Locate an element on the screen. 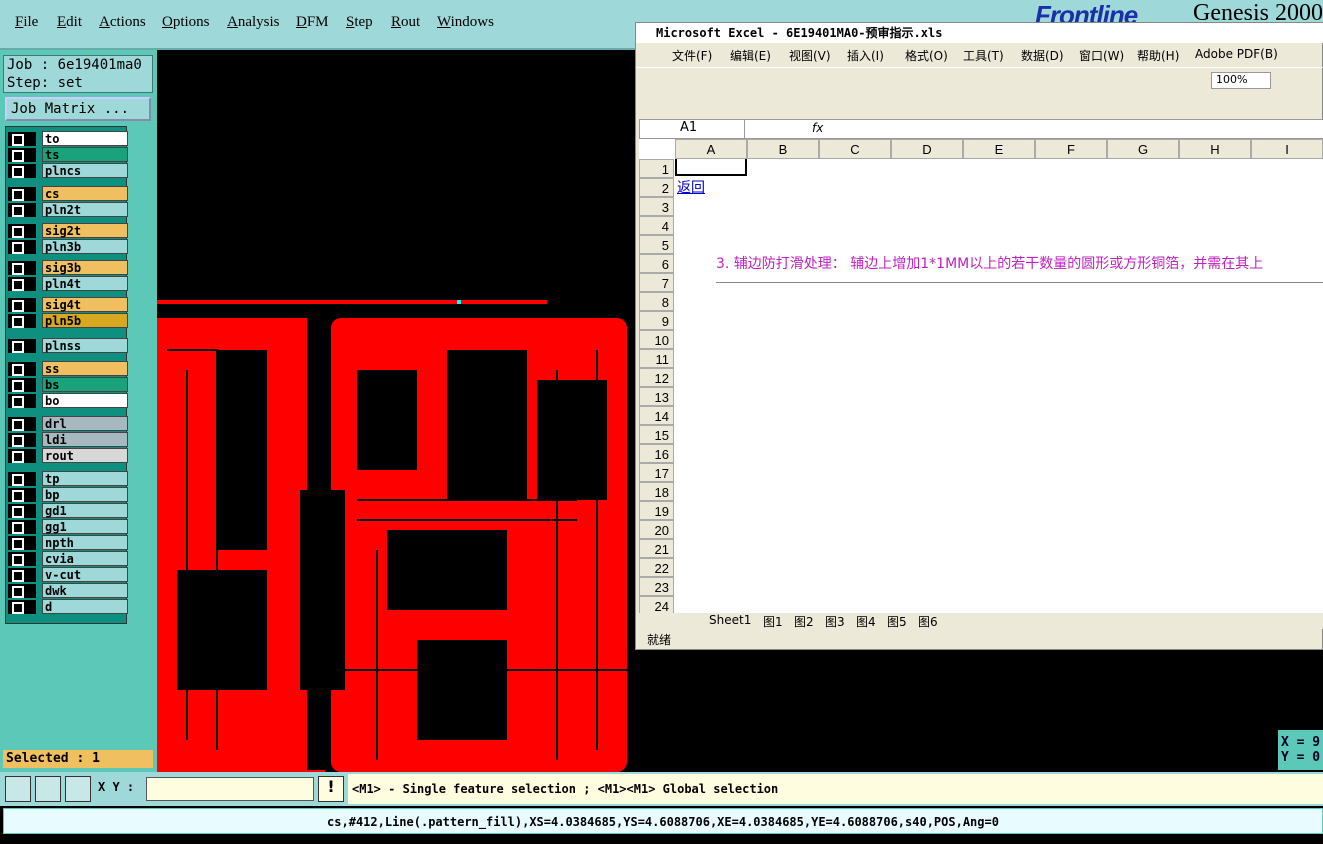 The height and width of the screenshot is (844, 1323). layer-row-drl: drl is located at coordinates (67, 423).